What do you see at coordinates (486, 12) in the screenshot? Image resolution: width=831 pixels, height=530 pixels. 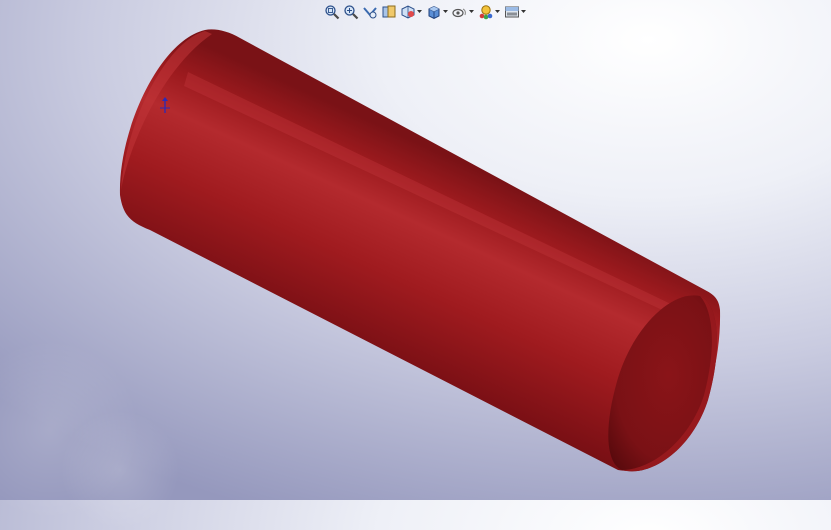 I see `edit-appearance-icon` at bounding box center [486, 12].